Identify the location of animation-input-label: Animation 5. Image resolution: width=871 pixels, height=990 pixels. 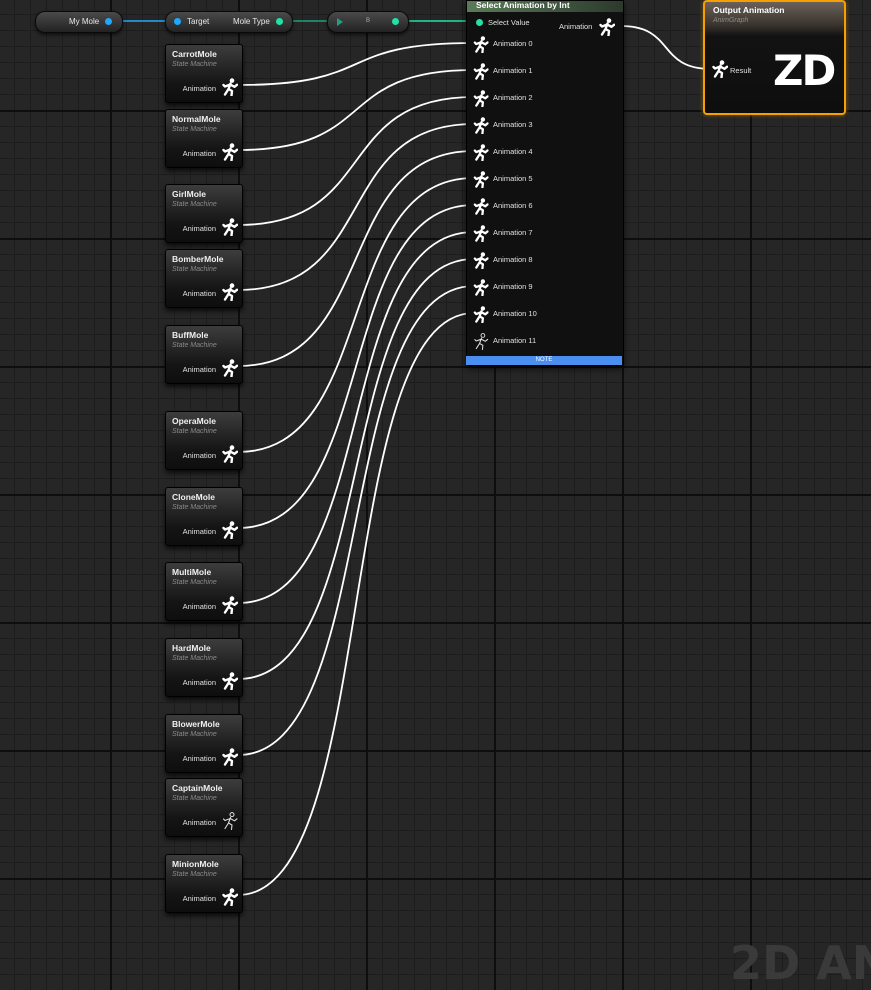
(513, 178).